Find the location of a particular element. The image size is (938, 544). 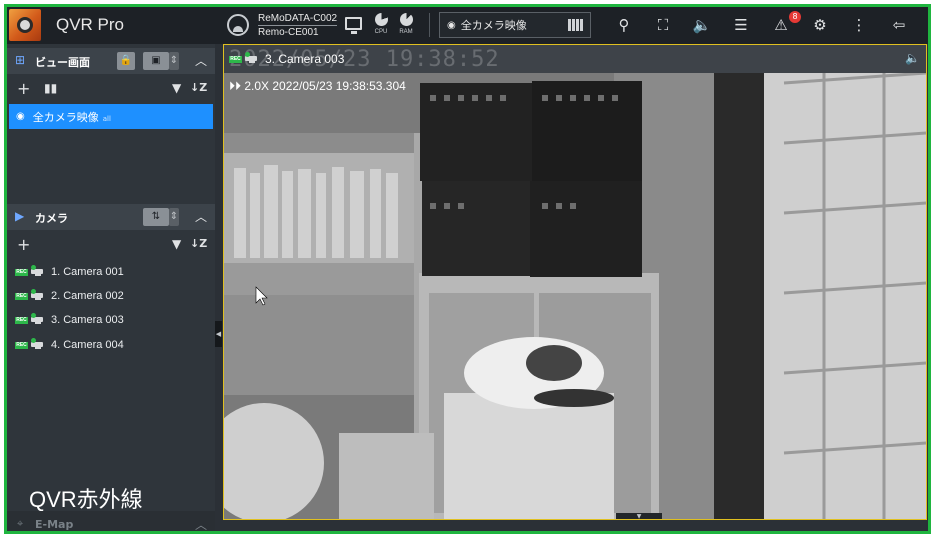

camera-list-item: REC 3. Camera 003 is located at coordinates (113, 320).